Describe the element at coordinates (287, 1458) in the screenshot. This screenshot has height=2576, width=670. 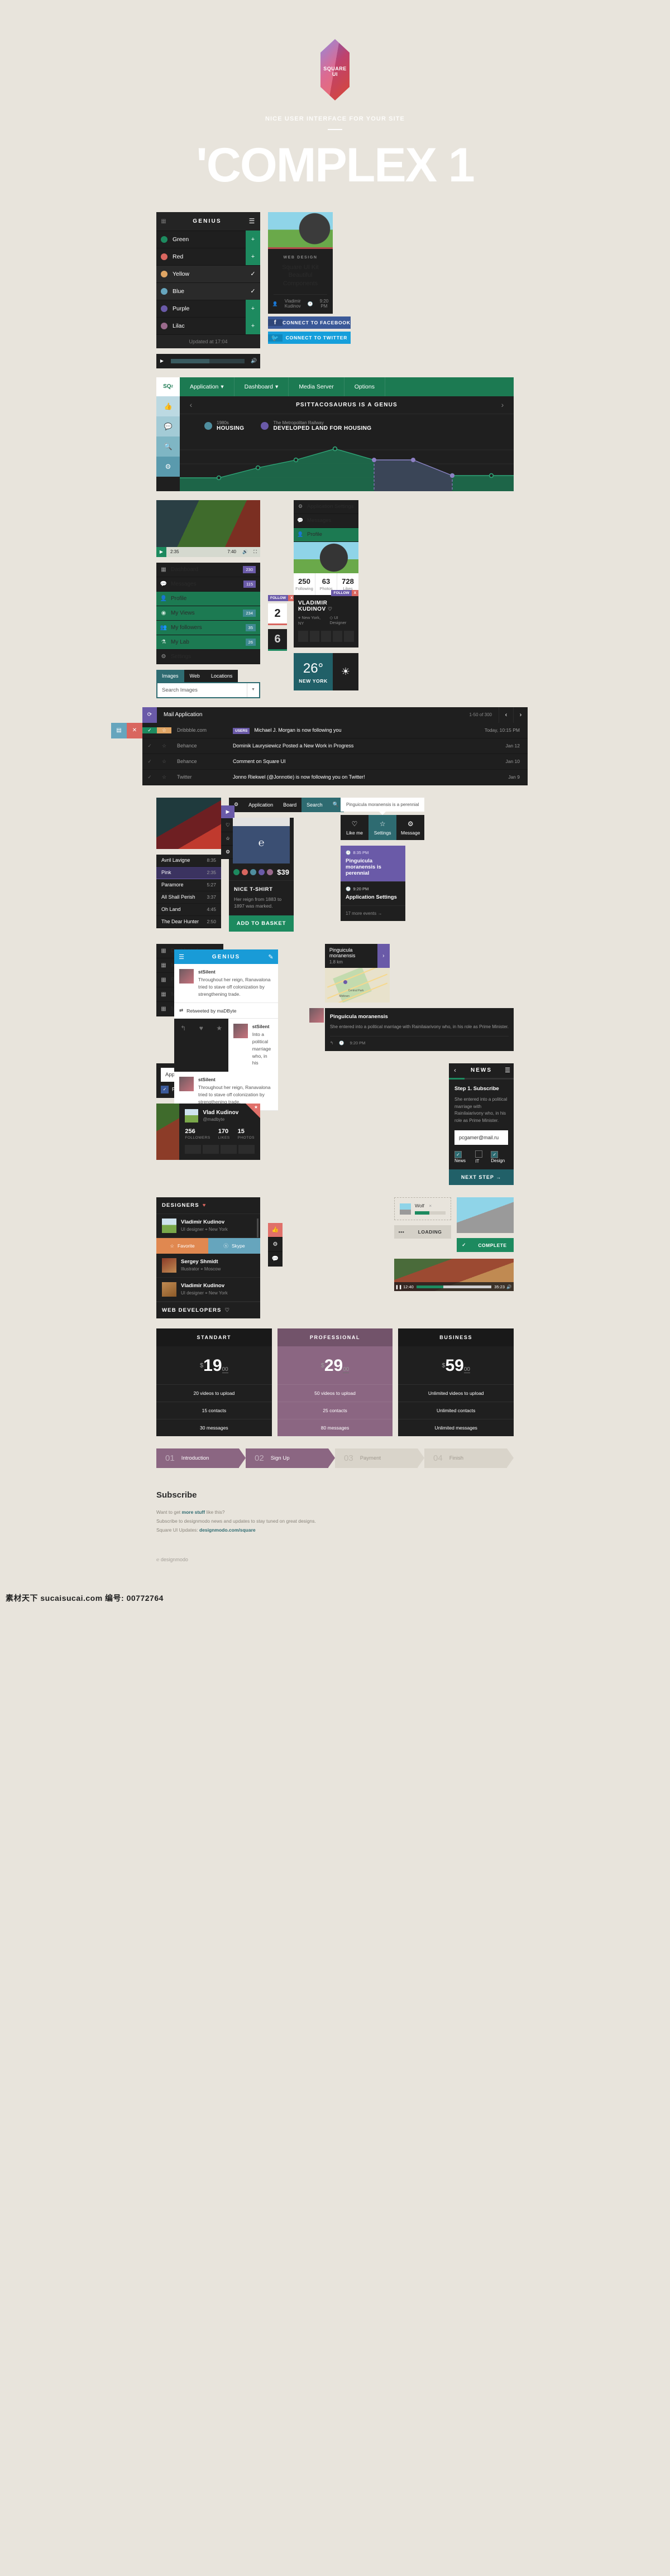
I see `step-02: 02 Sign Up` at that location.